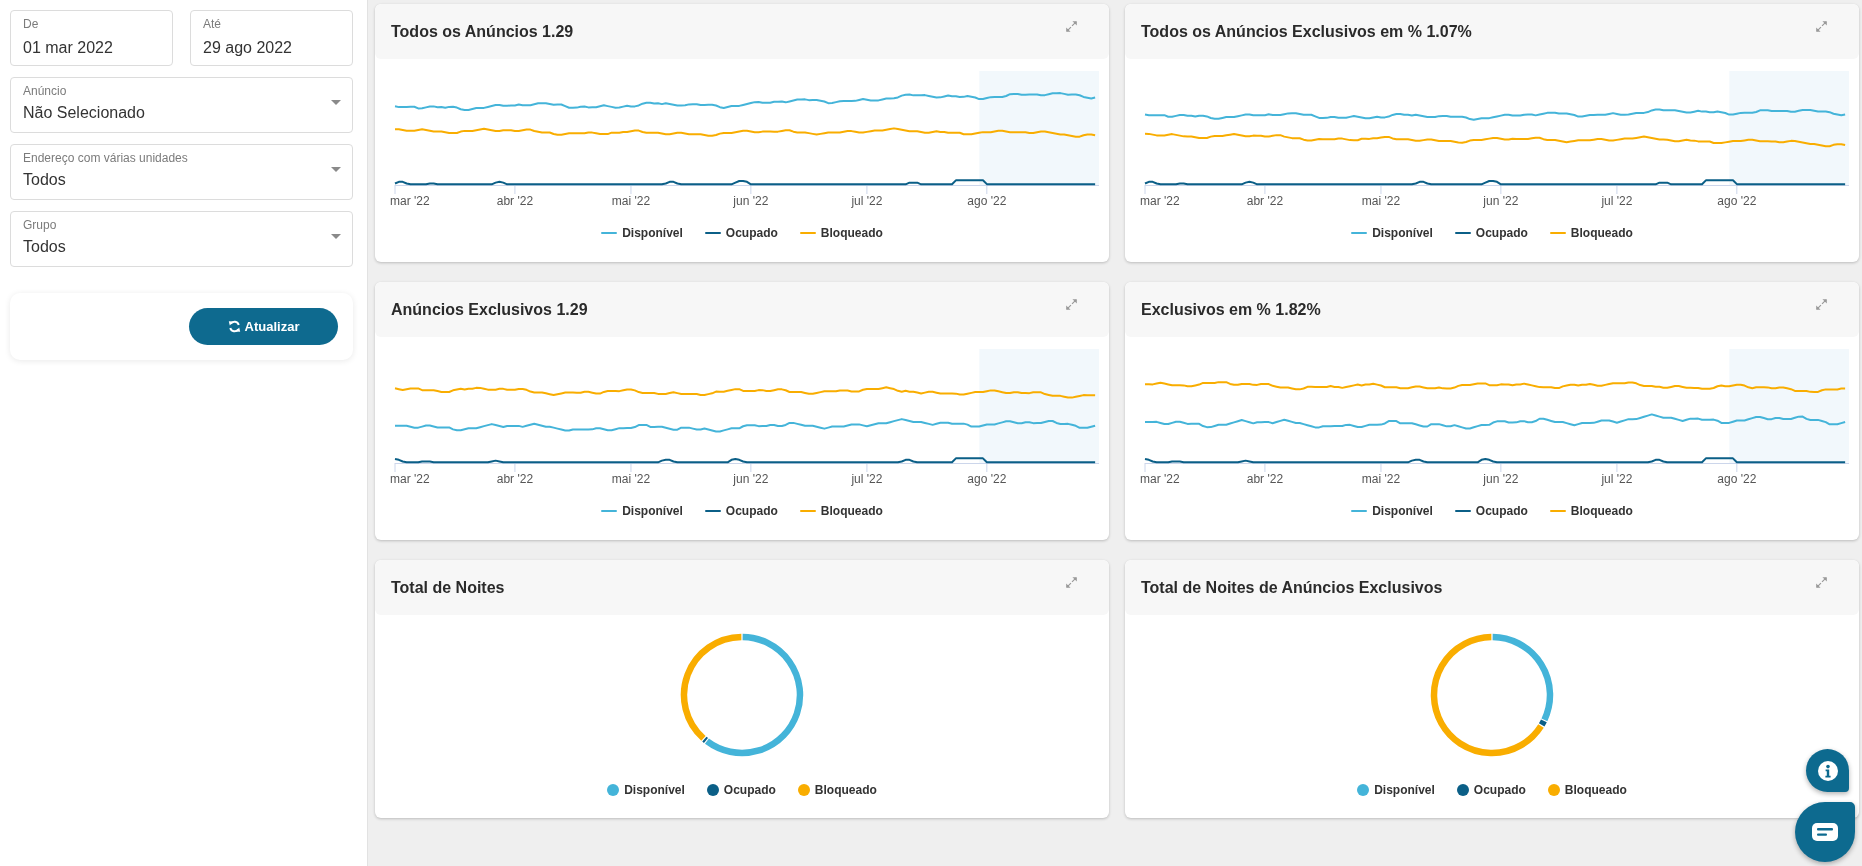 The height and width of the screenshot is (866, 1862). I want to click on chat-icon, so click(1825, 832).